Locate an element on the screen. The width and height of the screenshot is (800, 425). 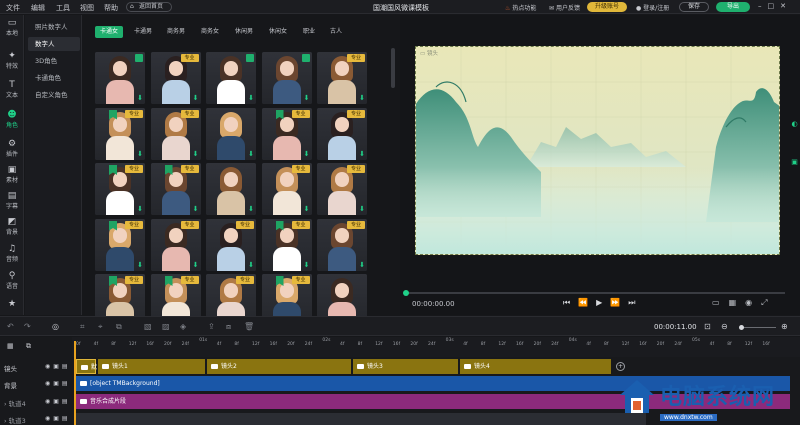
grid-icon: ▦ is located at coordinates (737, 302).